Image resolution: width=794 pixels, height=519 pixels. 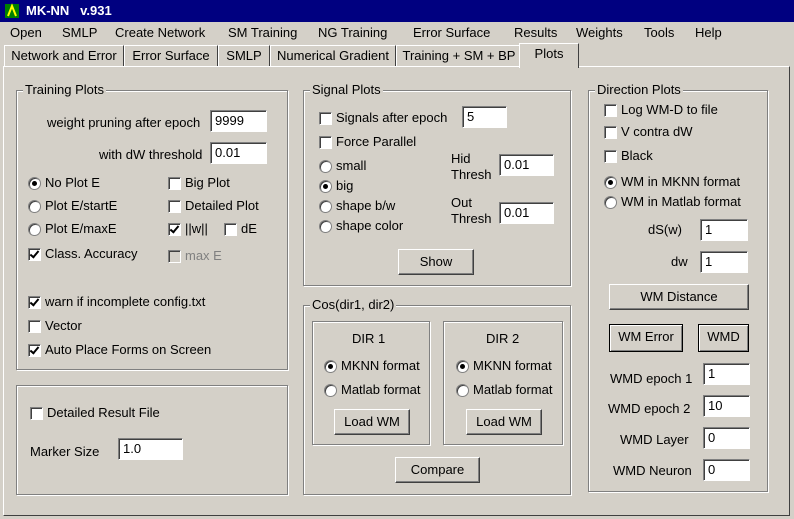 What do you see at coordinates (392, 117) in the screenshot?
I see `signals-after-epoch-label: Signals after epoch` at bounding box center [392, 117].